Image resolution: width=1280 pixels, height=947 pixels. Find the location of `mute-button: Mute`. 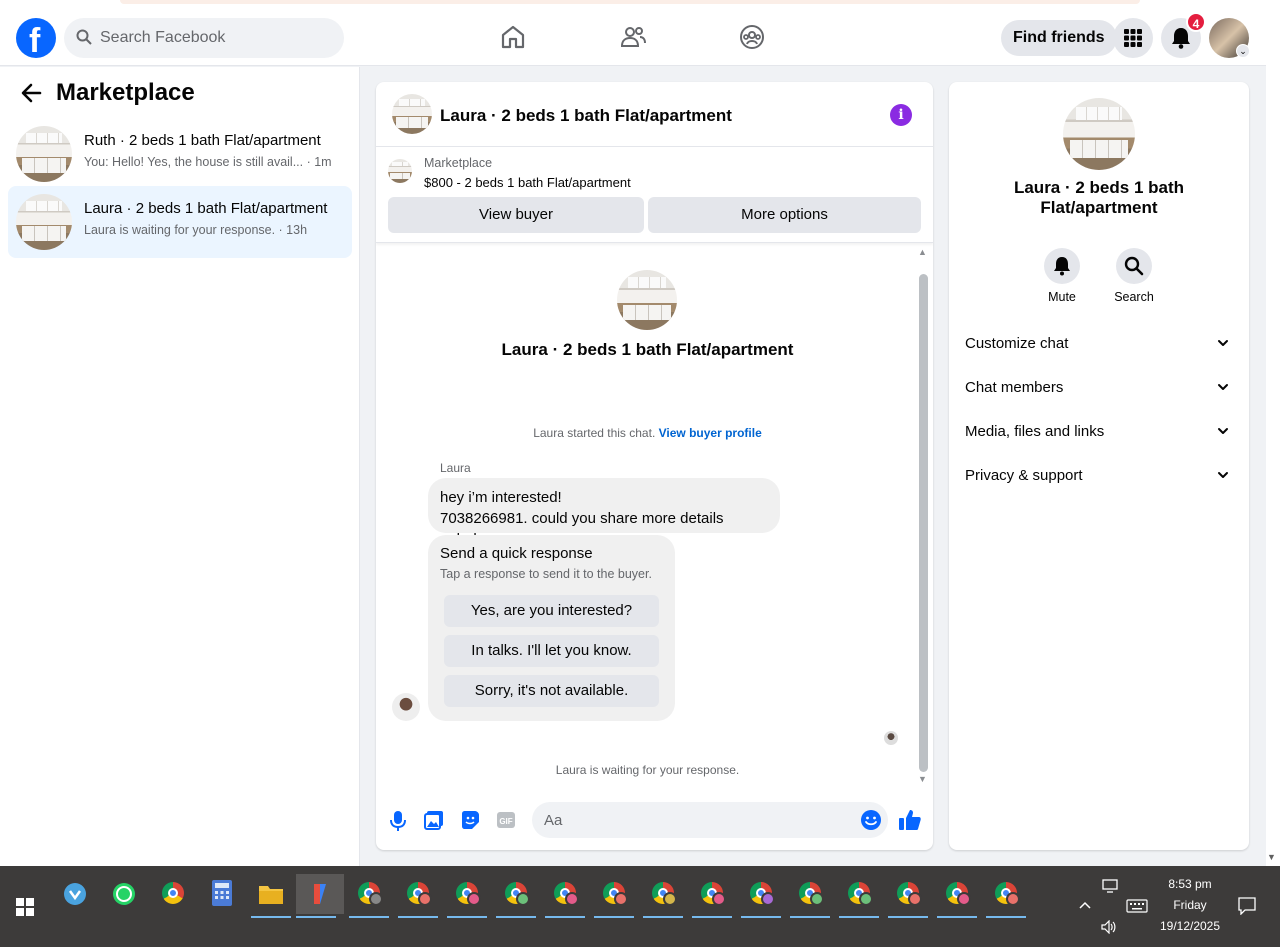

mute-button: Mute is located at coordinates (1062, 276).